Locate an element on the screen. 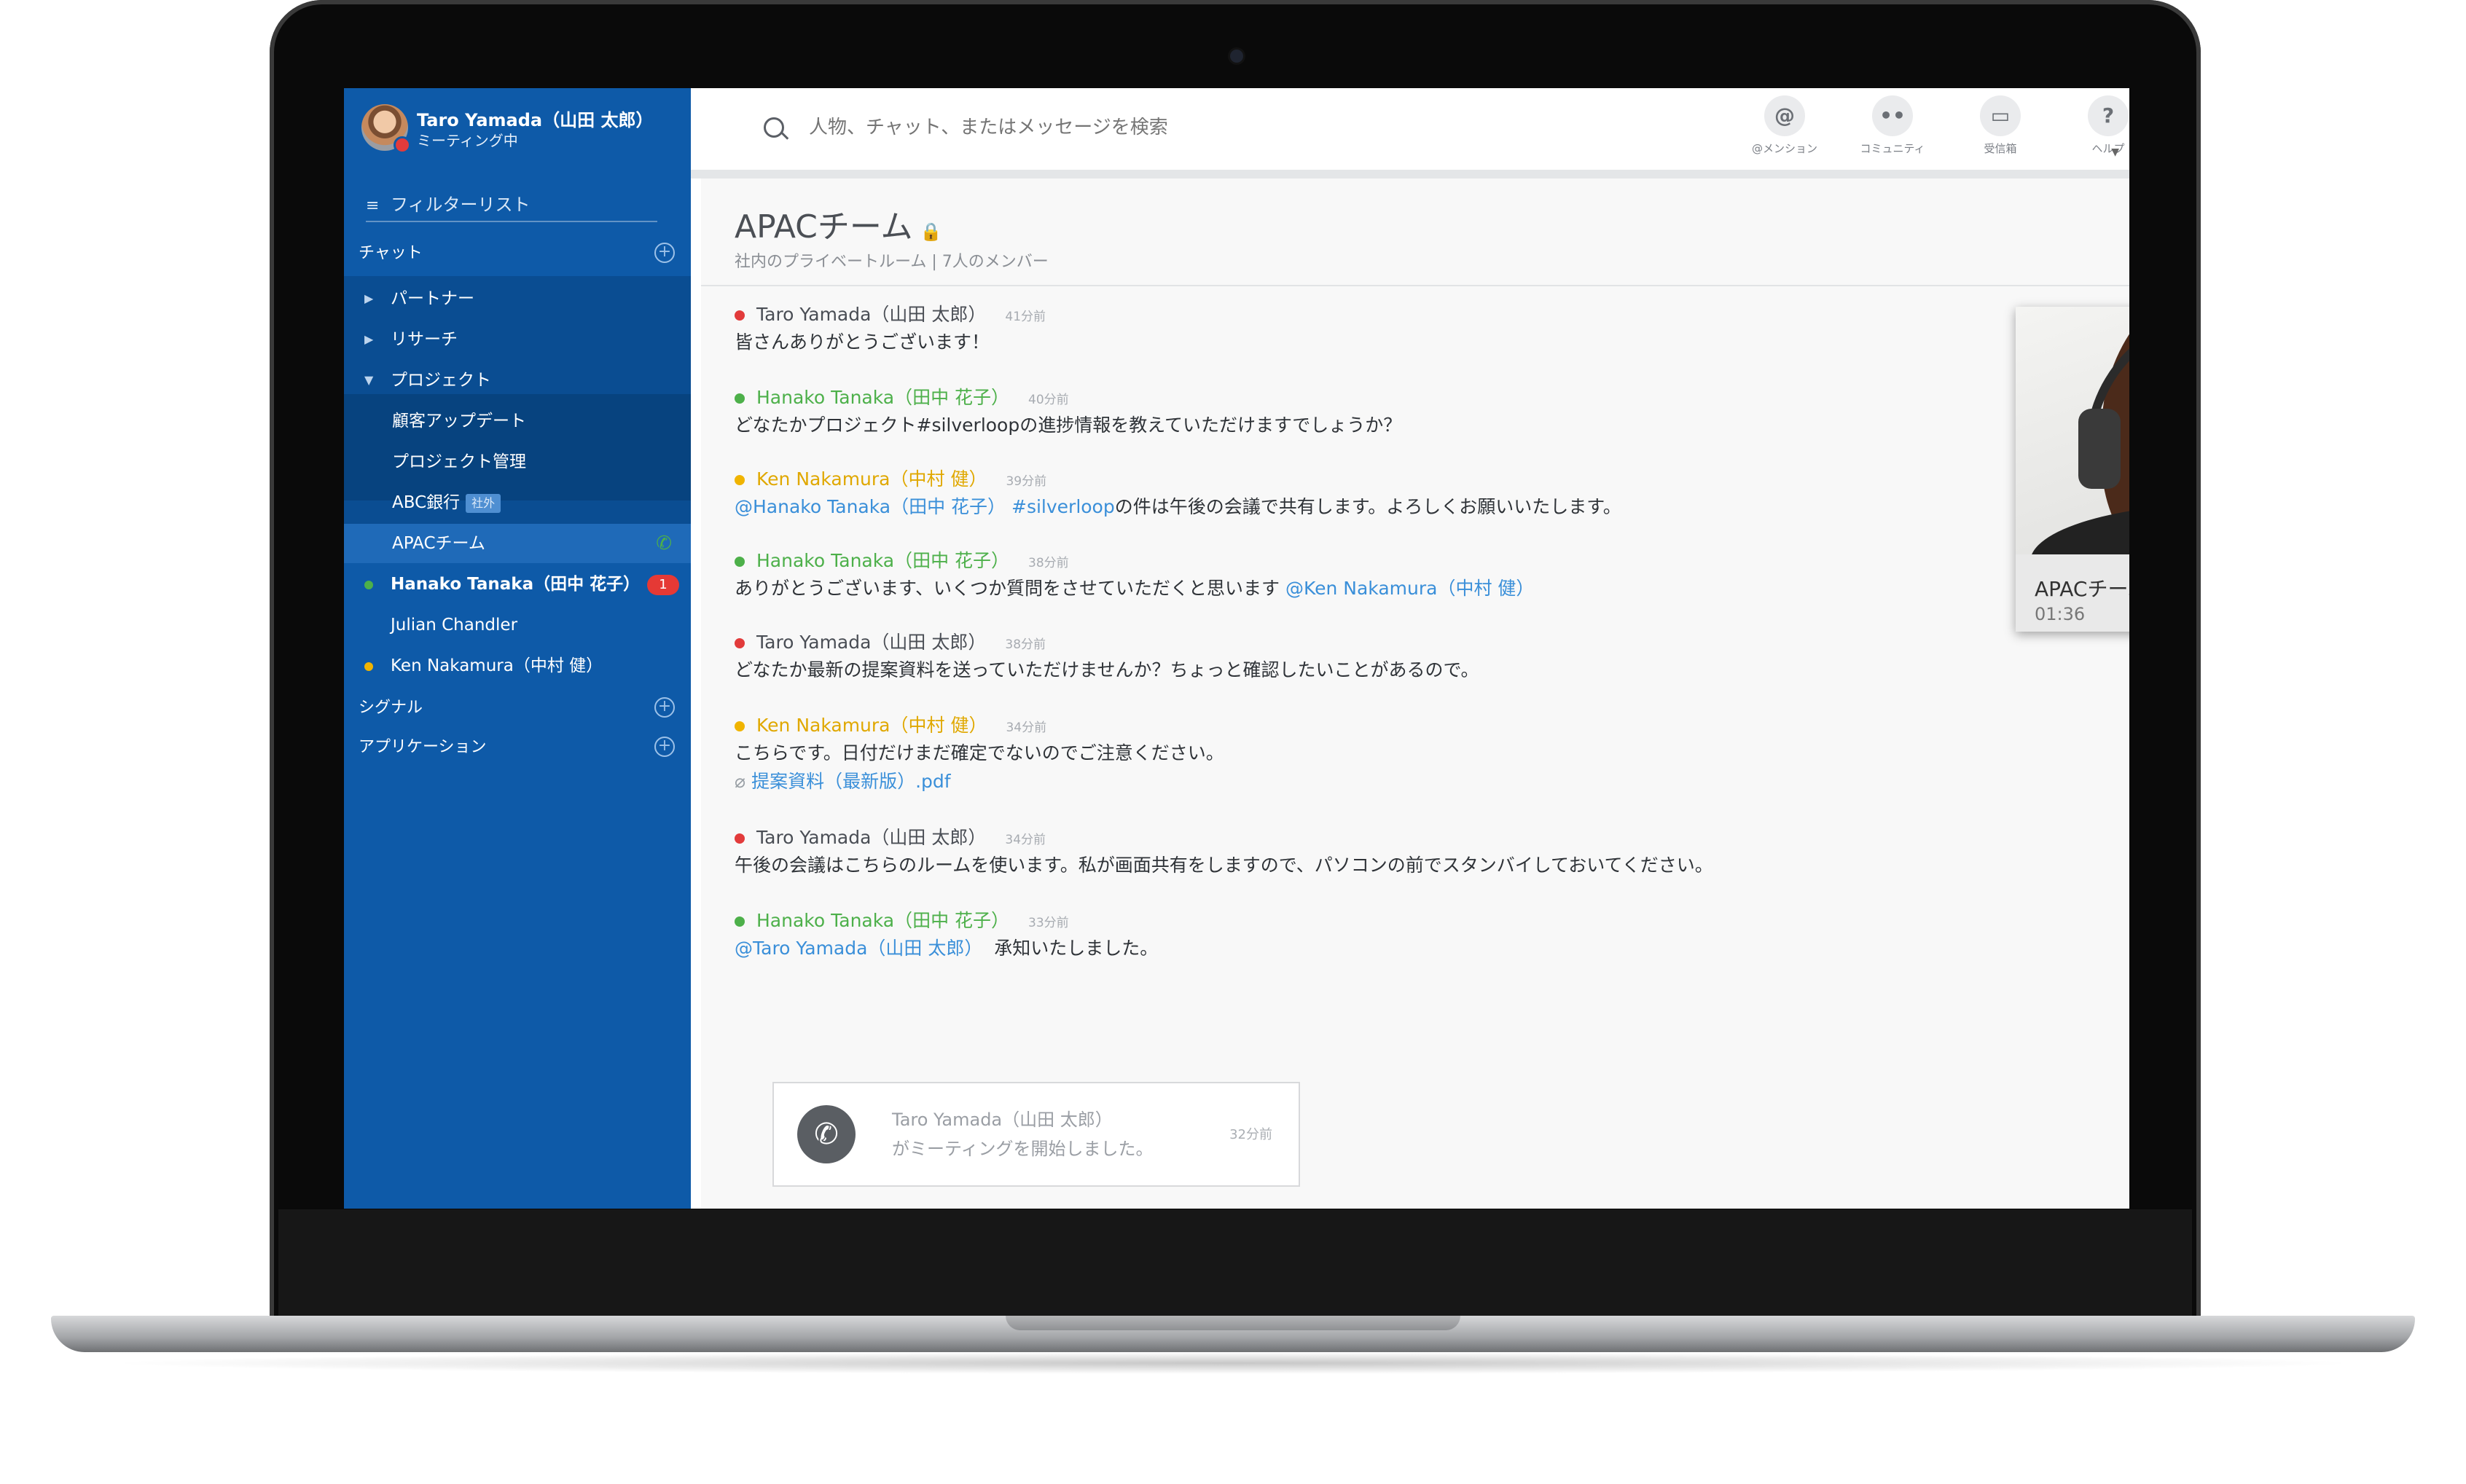  user-status: ミーティング中 is located at coordinates (468, 140).